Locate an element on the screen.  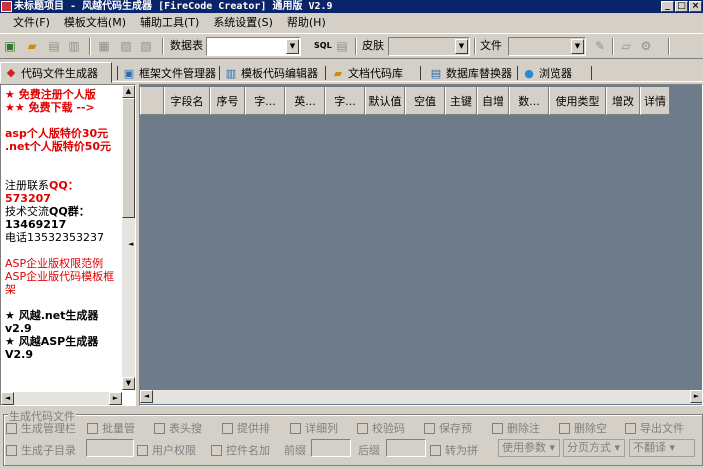
open-folder-icon: ▰ is located at coordinates (32, 46).